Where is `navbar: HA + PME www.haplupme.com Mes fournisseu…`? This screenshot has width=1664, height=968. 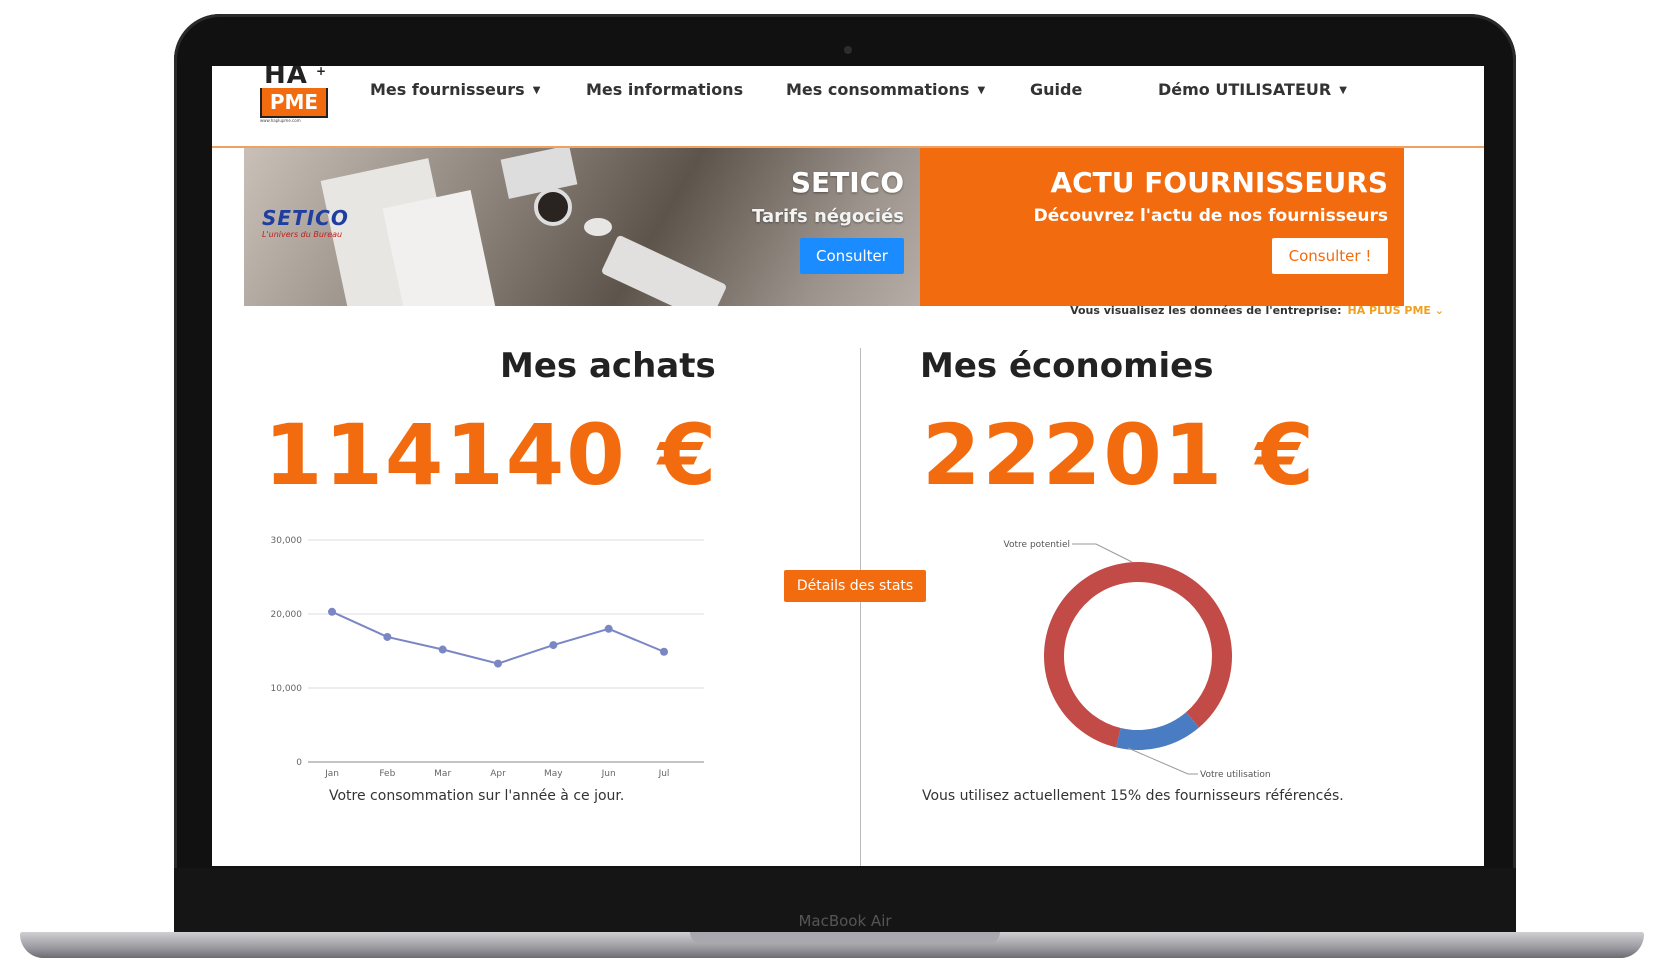
navbar: HA + PME www.haplupme.com Mes fournisseu… is located at coordinates (848, 107).